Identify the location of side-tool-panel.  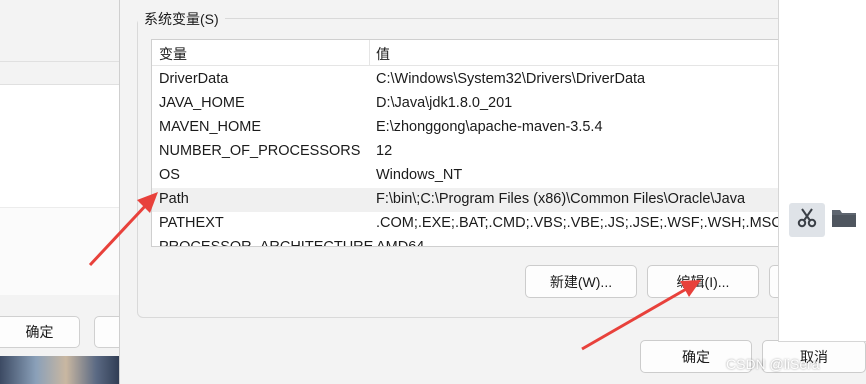
(822, 171).